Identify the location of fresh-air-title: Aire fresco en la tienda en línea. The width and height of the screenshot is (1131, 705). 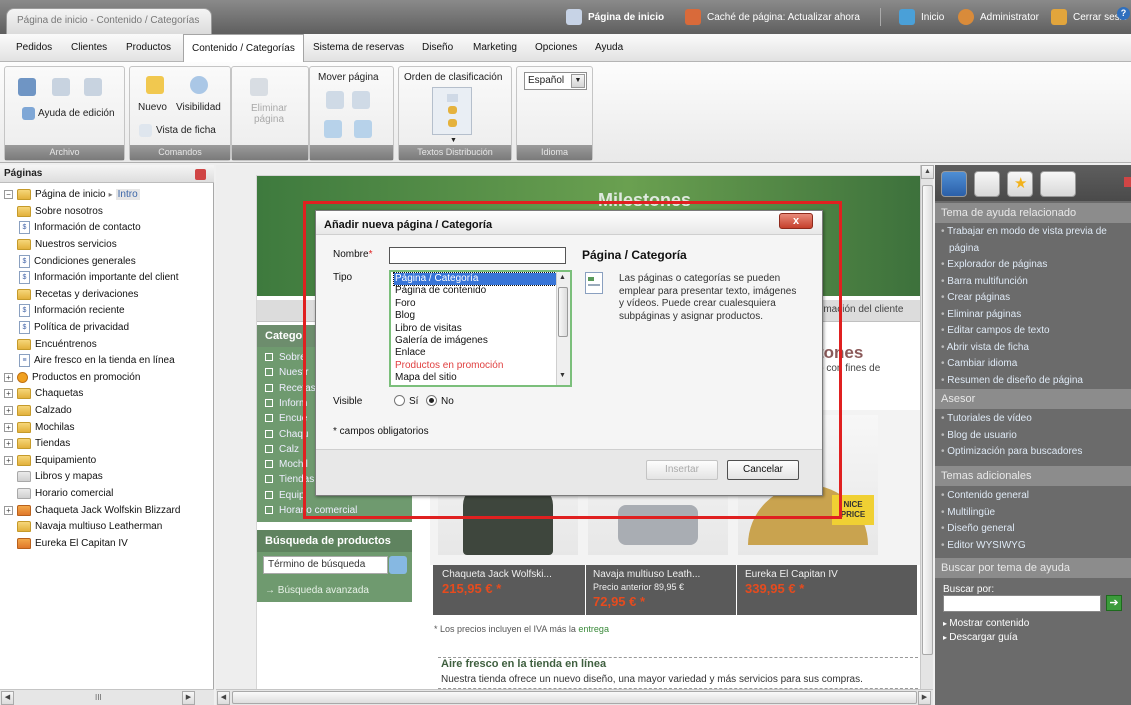
(523, 664).